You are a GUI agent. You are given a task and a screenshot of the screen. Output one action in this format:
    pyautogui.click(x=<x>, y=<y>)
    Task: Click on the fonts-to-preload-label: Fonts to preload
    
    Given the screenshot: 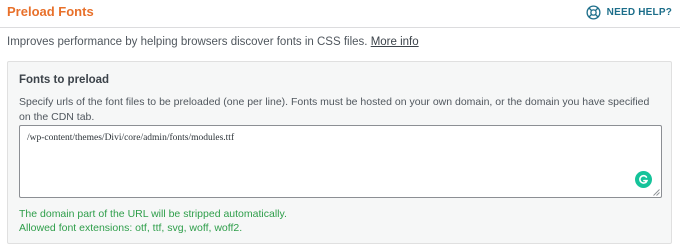 What is the action you would take?
    pyautogui.click(x=64, y=80)
    